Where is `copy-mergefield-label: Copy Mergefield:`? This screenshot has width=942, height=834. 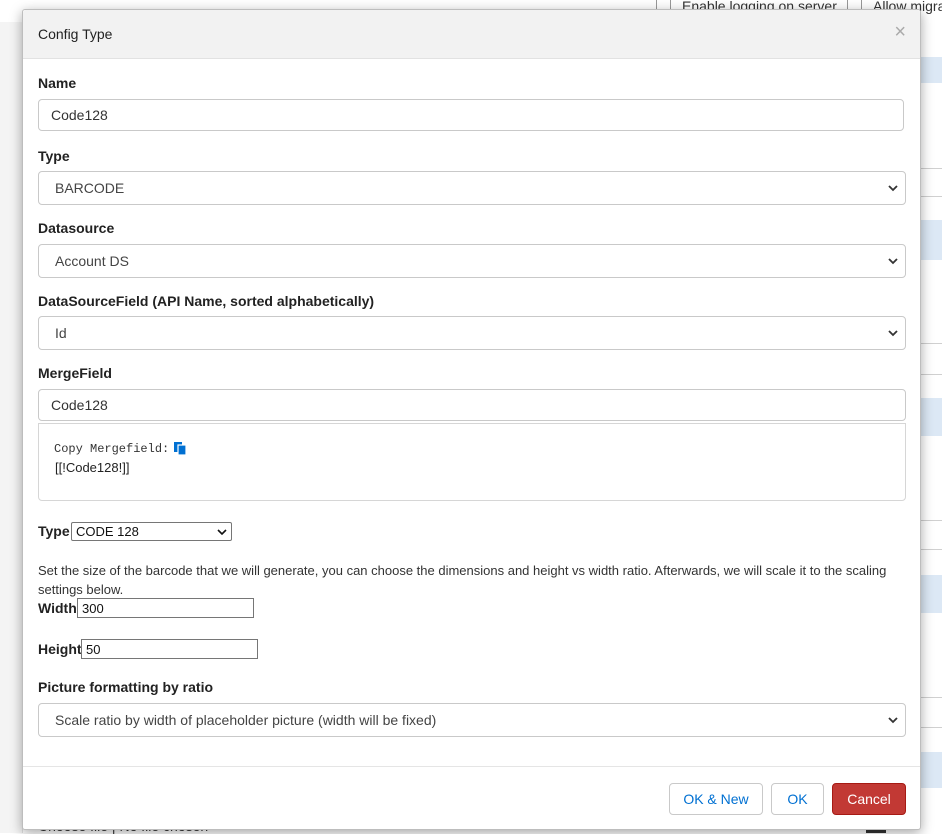 copy-mergefield-label: Copy Mergefield: is located at coordinates (112, 449).